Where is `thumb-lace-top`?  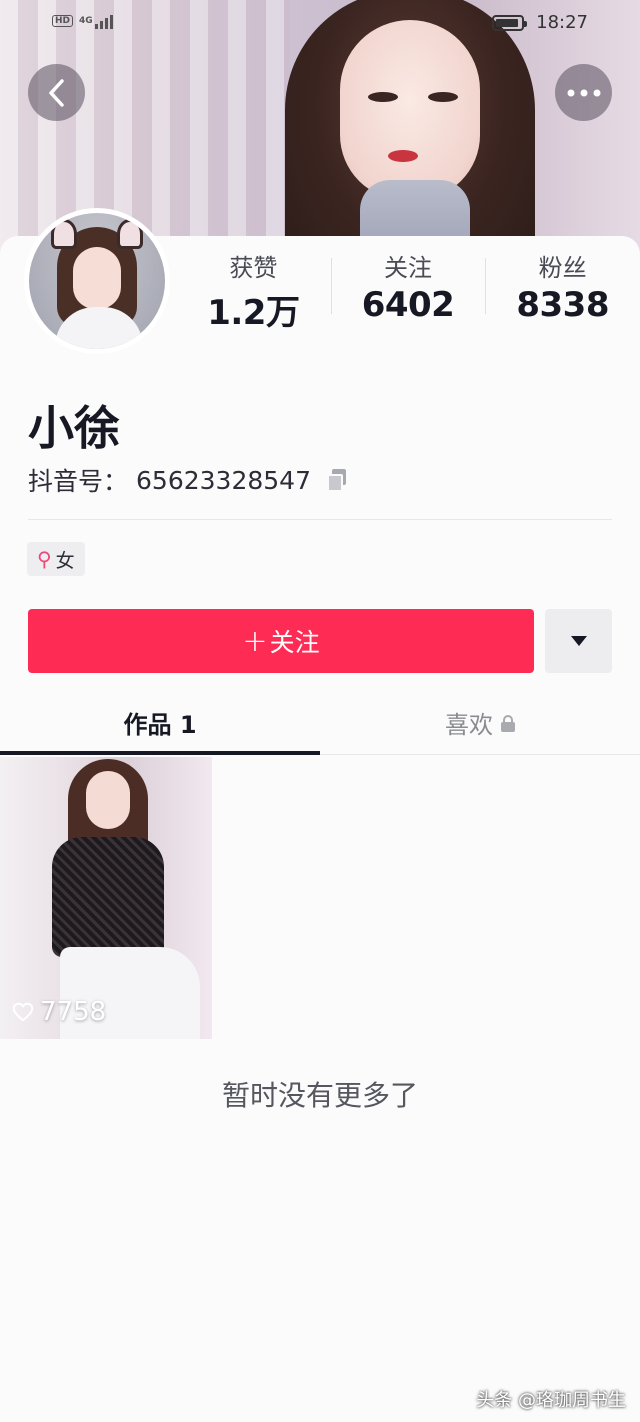
thumb-lace-top is located at coordinates (108, 897).